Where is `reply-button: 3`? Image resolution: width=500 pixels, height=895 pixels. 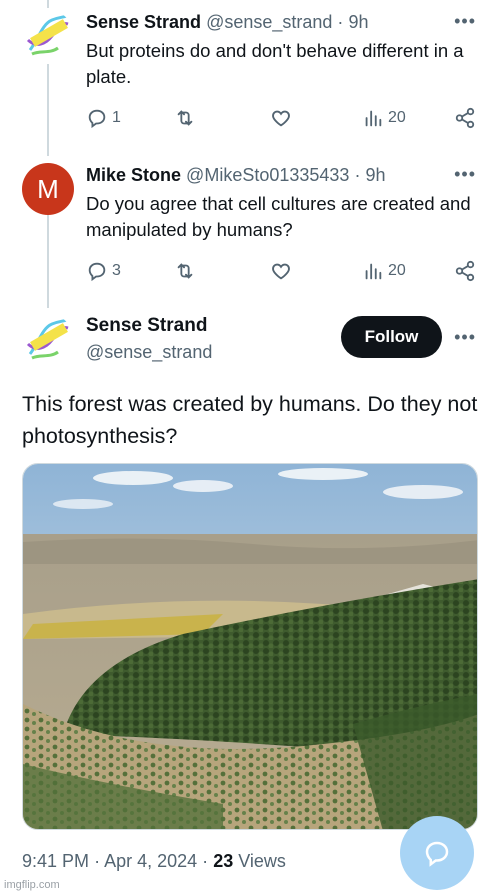
reply-button: 3 is located at coordinates (103, 271).